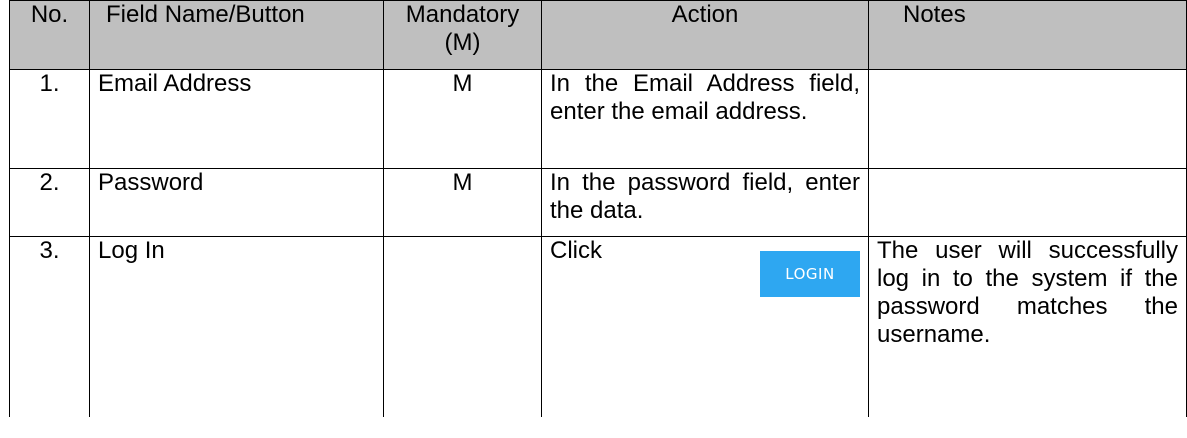 Image resolution: width=1187 pixels, height=438 pixels. Describe the element at coordinates (462, 326) in the screenshot. I see `mandatory-flag` at that location.